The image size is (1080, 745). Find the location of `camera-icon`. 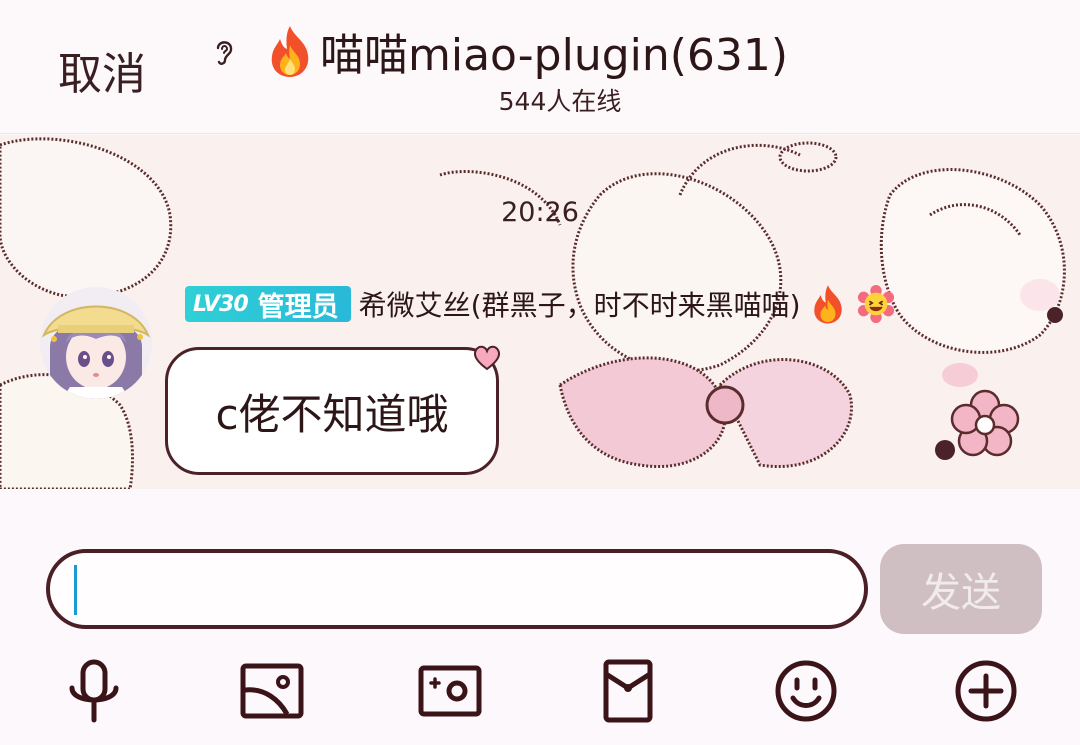

camera-icon is located at coordinates (450, 691).